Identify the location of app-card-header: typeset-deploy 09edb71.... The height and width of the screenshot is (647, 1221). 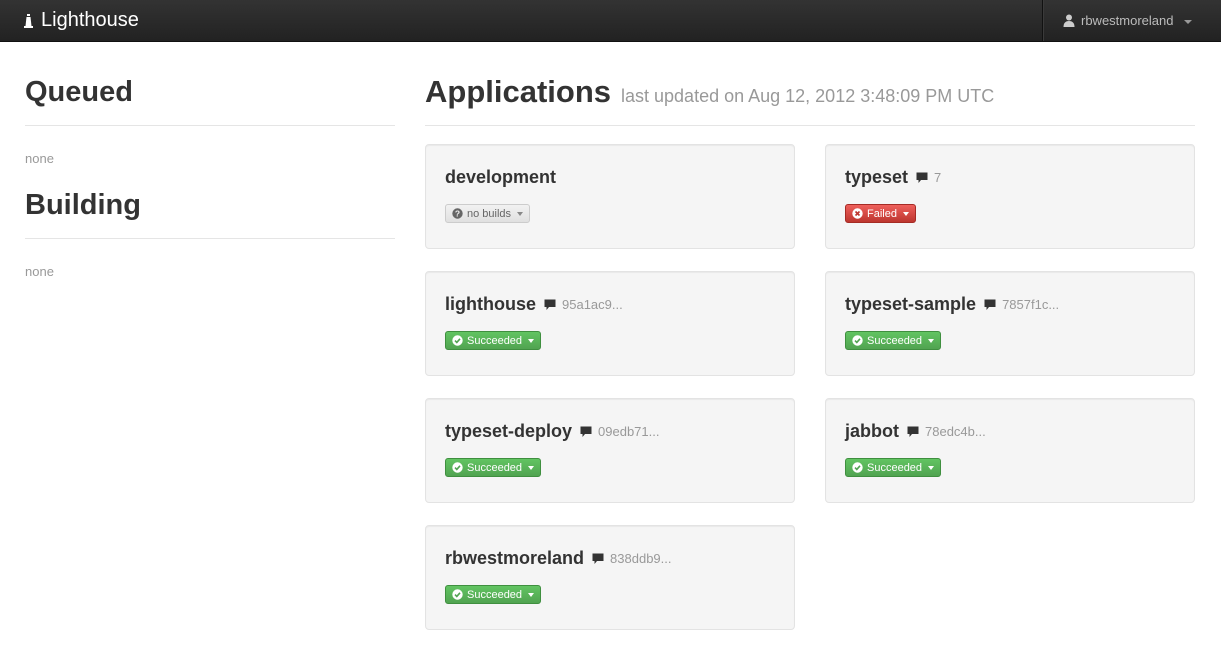
(552, 431).